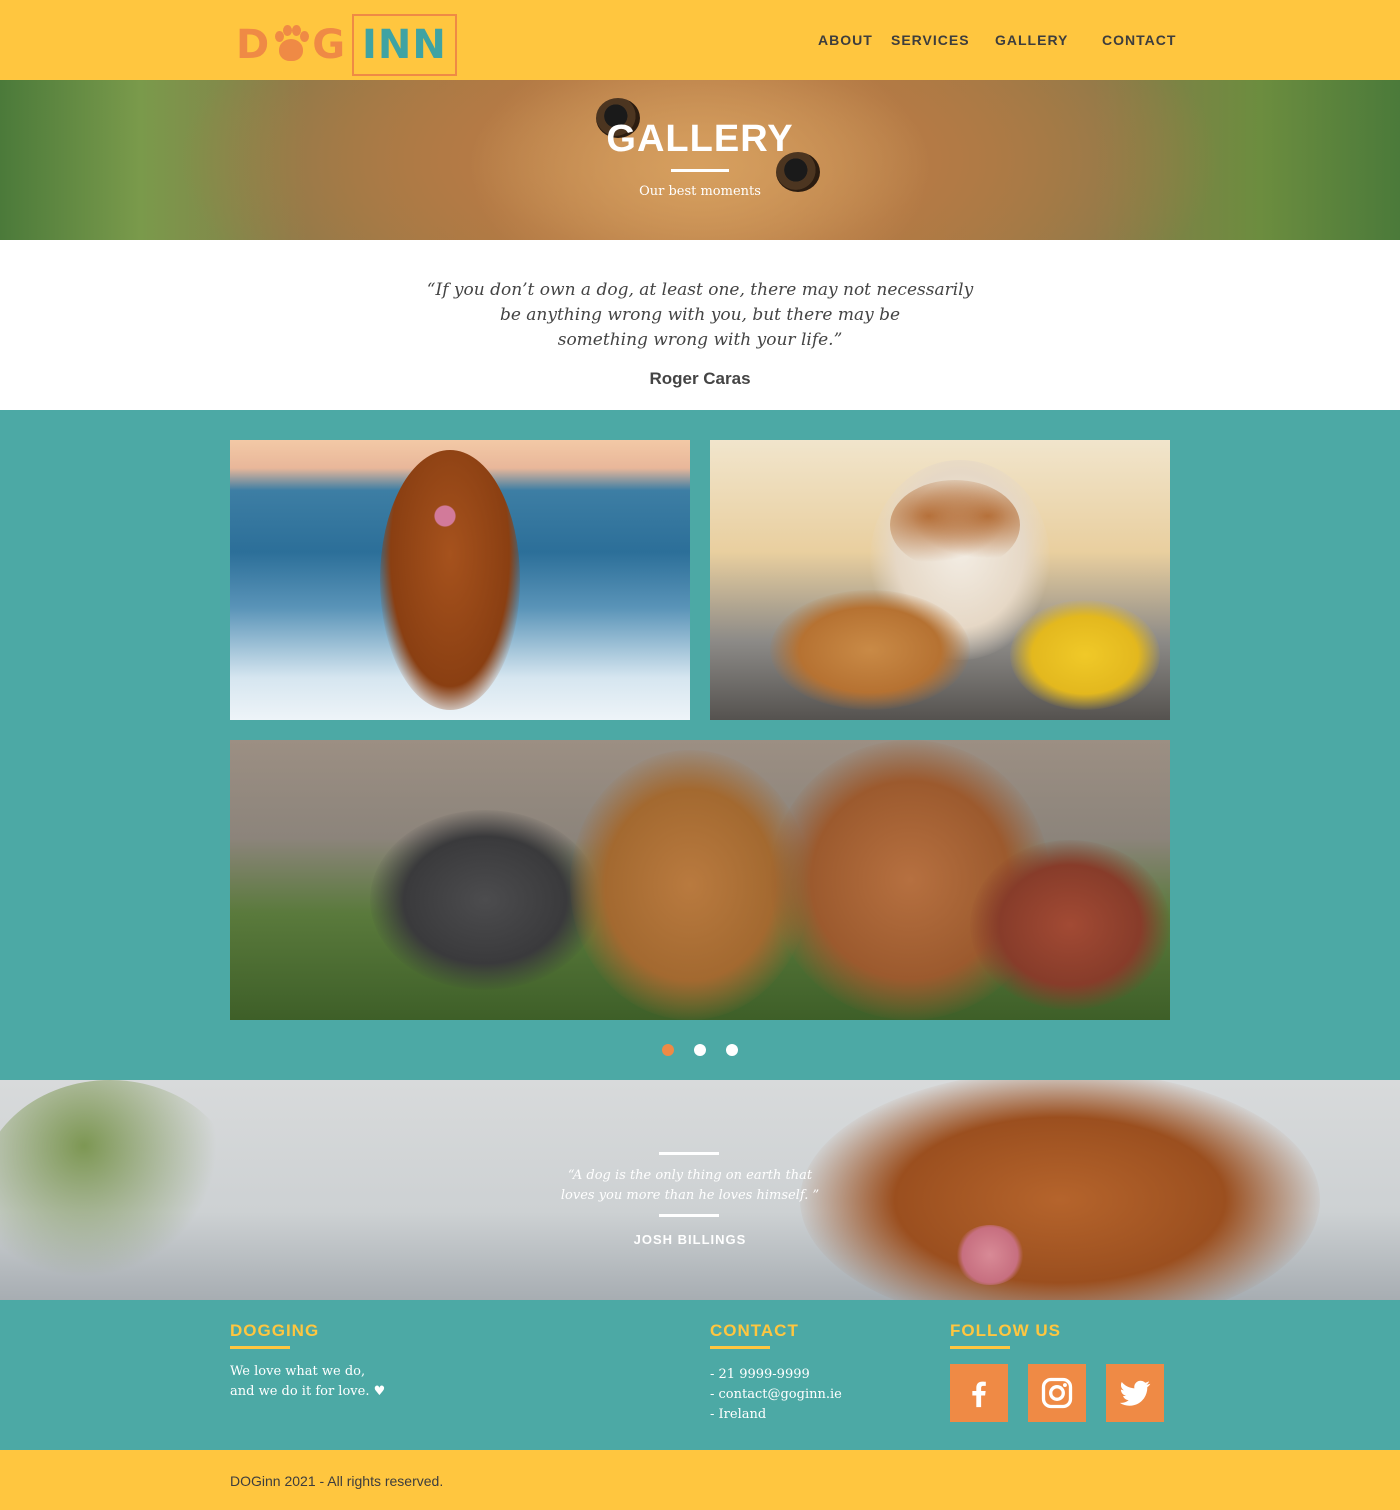 The height and width of the screenshot is (1510, 1400). I want to click on quote-line: something wrong with your life.”, so click(700, 340).